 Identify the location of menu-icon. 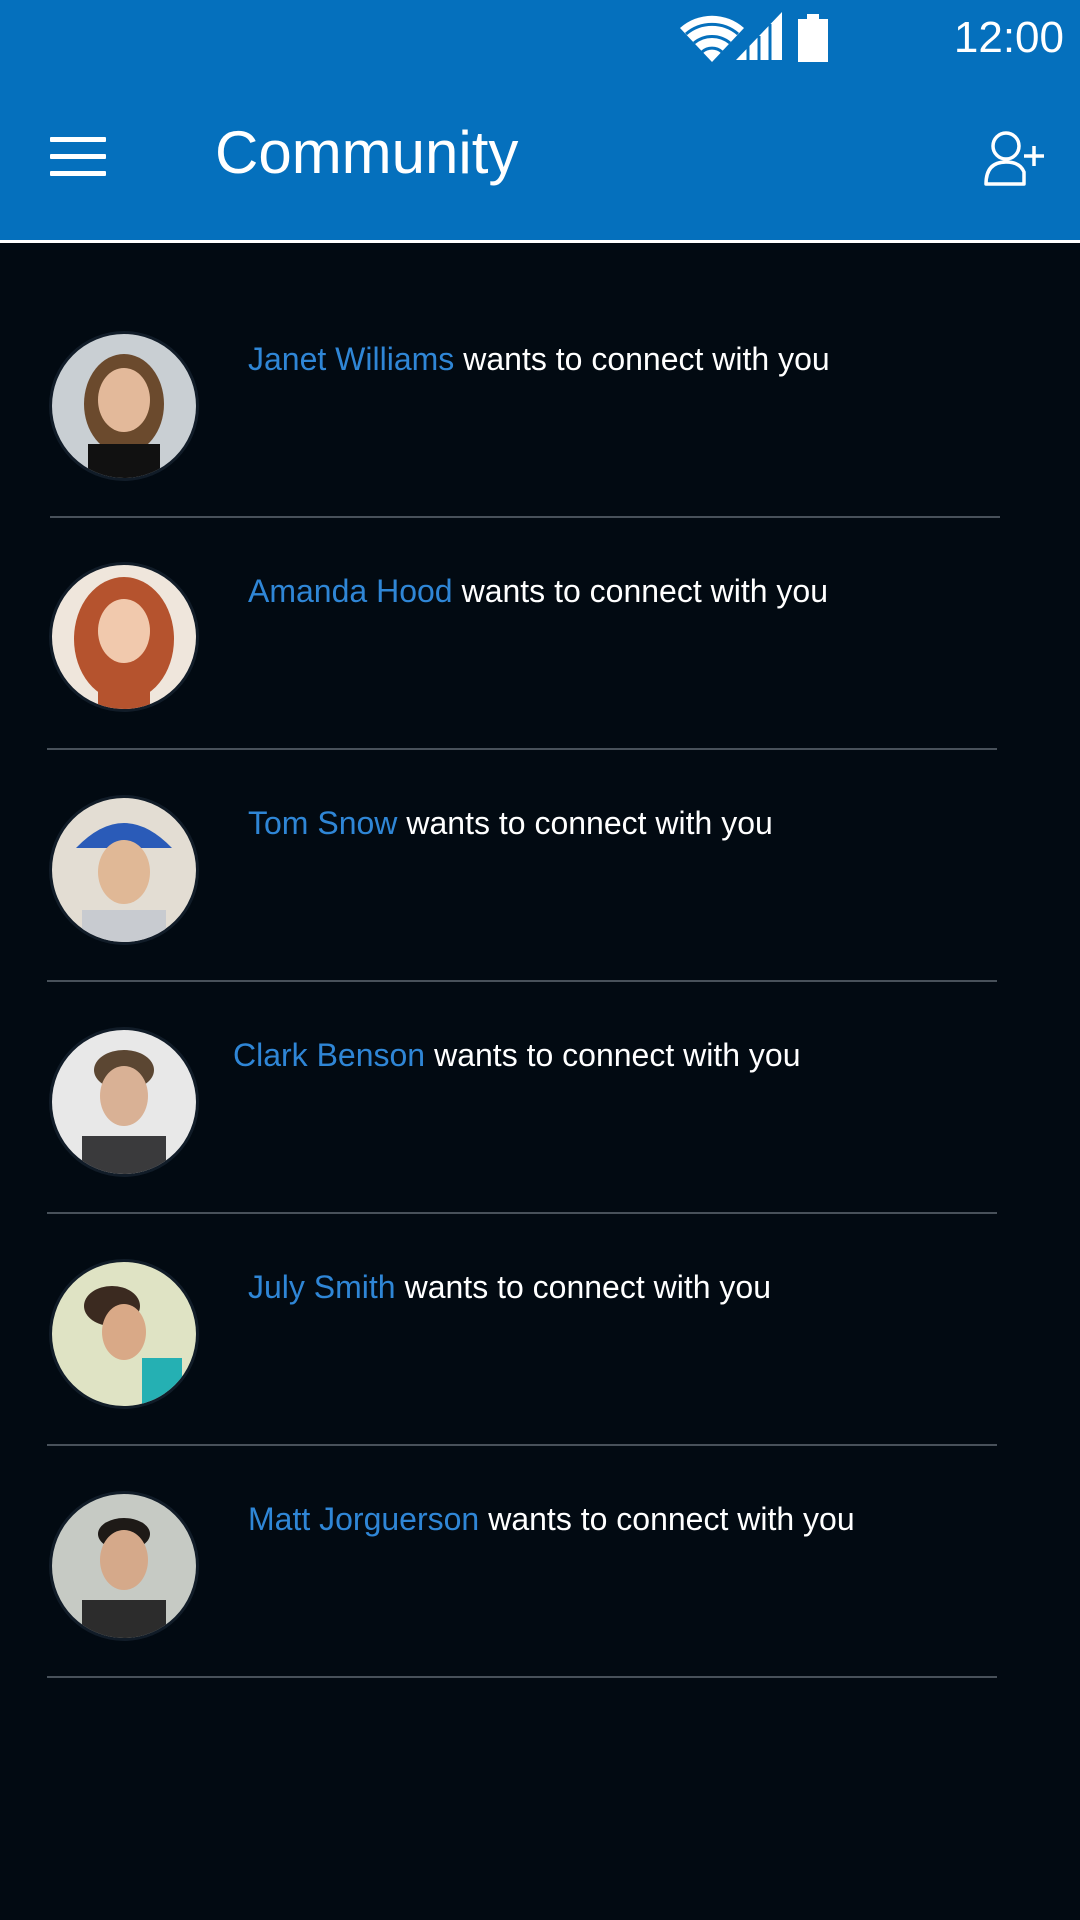
(78, 157).